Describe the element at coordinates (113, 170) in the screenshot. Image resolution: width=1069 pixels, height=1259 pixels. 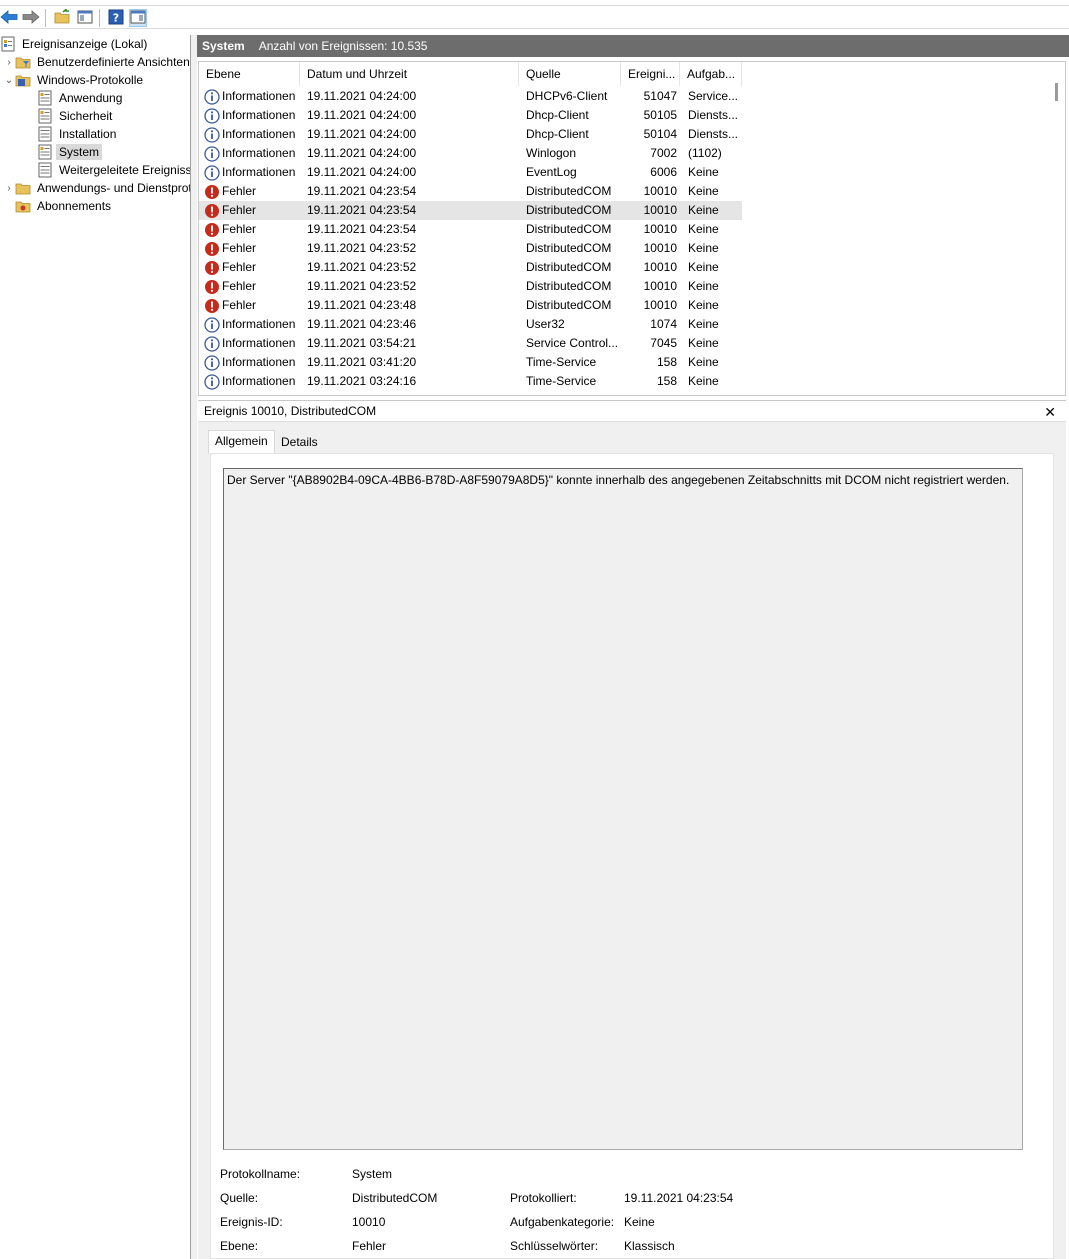
I see `tree-item-weitergeleitete-ereignisse: Weitergeleitete Ereignisse` at that location.